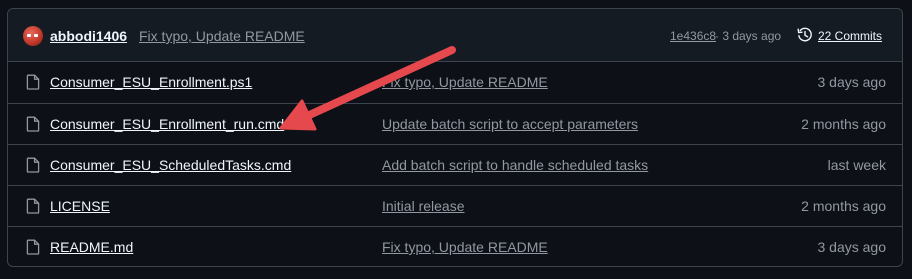  What do you see at coordinates (29, 35) in the screenshot?
I see `avatar-eye-left` at bounding box center [29, 35].